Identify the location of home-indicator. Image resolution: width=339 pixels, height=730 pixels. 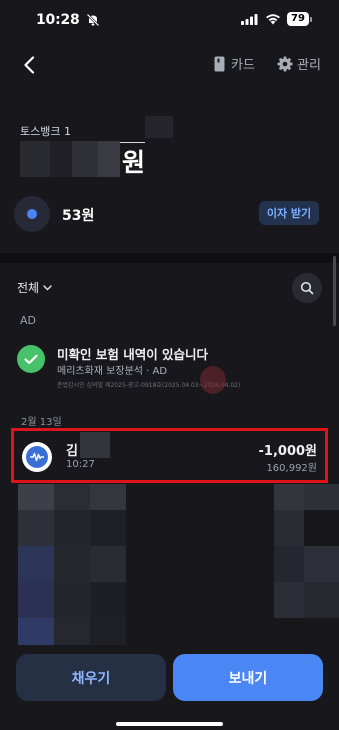
(169, 724).